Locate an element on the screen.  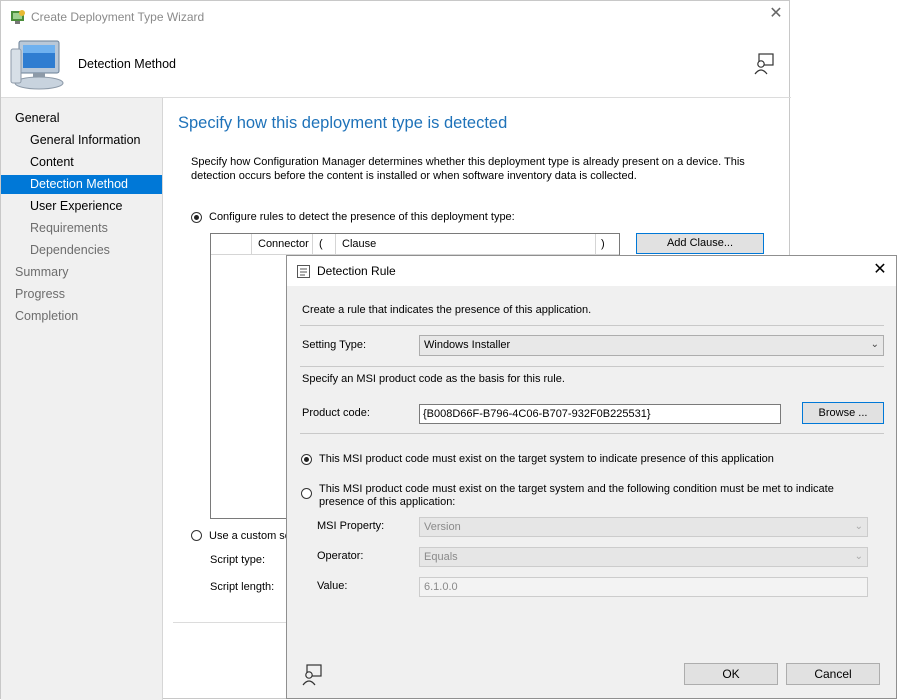
nav-item-requirements: Requirements is located at coordinates (81, 228).